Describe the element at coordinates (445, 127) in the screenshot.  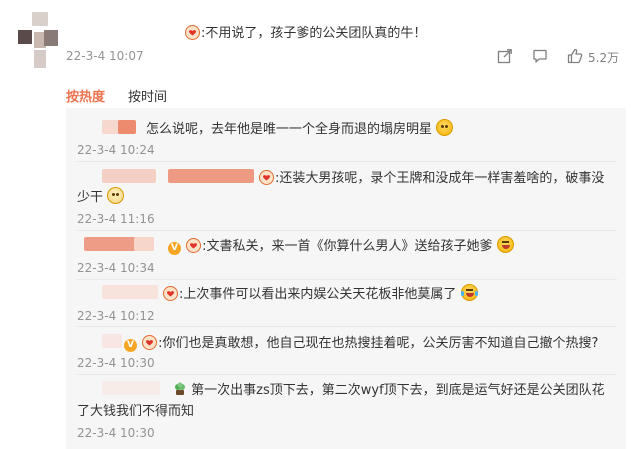
I see `smirk-emoji-icon` at that location.